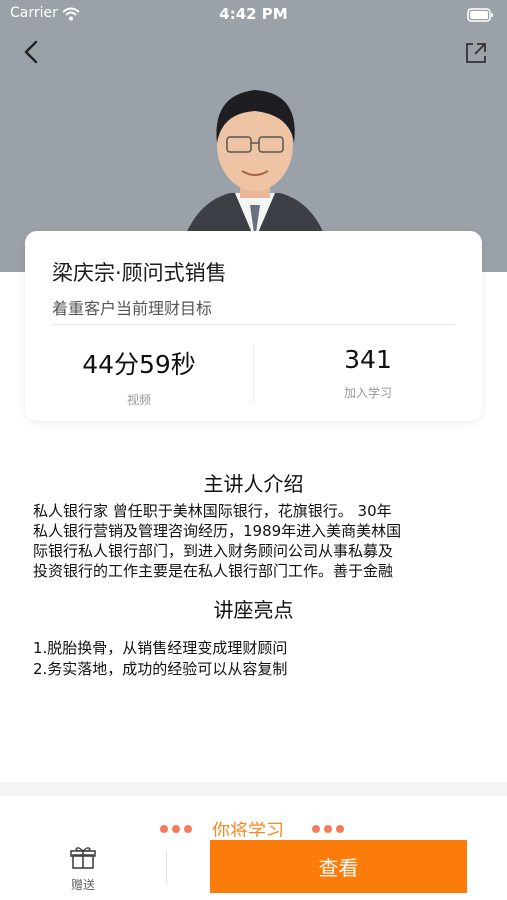 Image resolution: width=507 pixels, height=900 pixels. What do you see at coordinates (253, 484) in the screenshot?
I see `speaker-heading: 主讲人介绍` at bounding box center [253, 484].